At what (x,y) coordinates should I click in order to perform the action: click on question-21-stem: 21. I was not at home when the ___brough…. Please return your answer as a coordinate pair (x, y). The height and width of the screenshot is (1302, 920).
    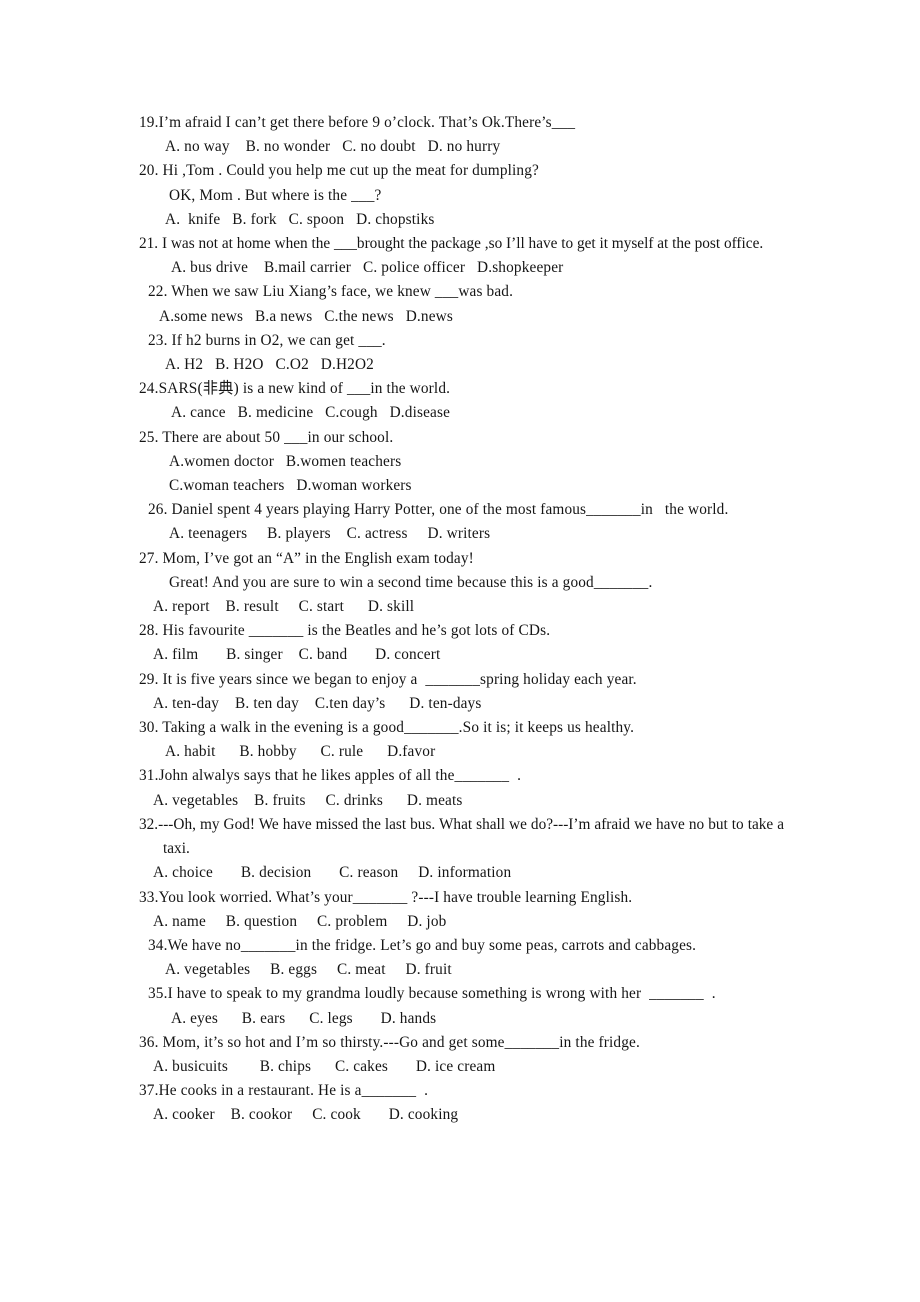
    Looking at the image, I should click on (451, 244).